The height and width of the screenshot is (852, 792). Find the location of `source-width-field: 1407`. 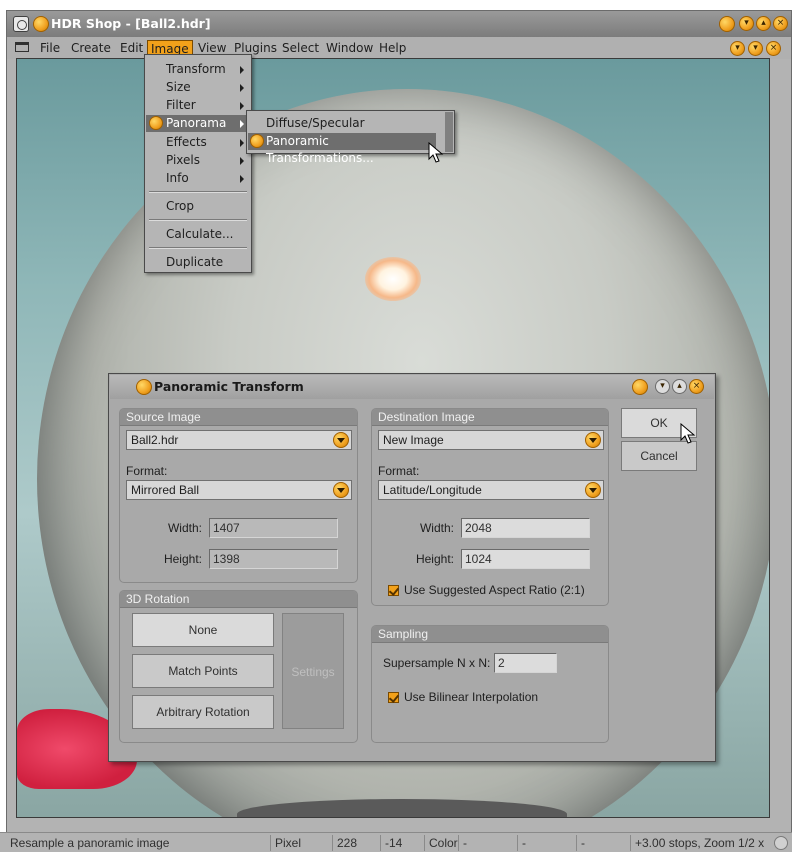

source-width-field: 1407 is located at coordinates (273, 528).